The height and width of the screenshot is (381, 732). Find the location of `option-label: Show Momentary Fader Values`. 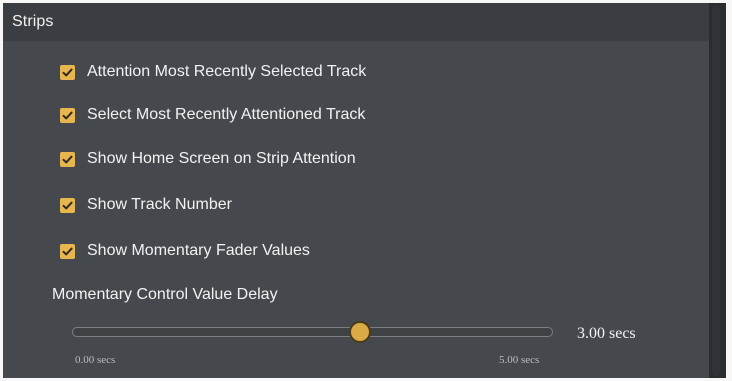

option-label: Show Momentary Fader Values is located at coordinates (198, 250).